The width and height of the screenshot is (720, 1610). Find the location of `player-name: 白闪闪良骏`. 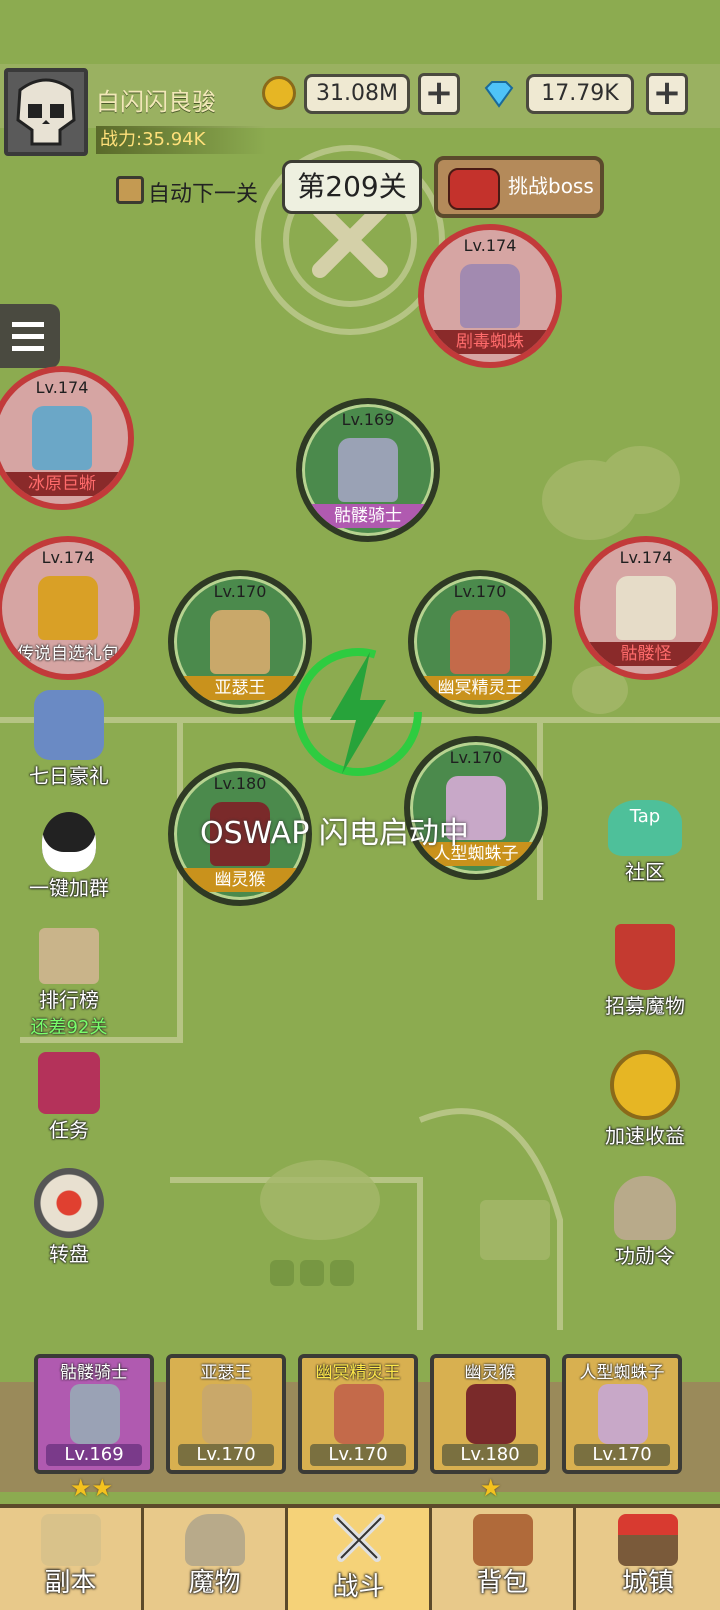

player-name: 白闪闪良骏 is located at coordinates (156, 102).